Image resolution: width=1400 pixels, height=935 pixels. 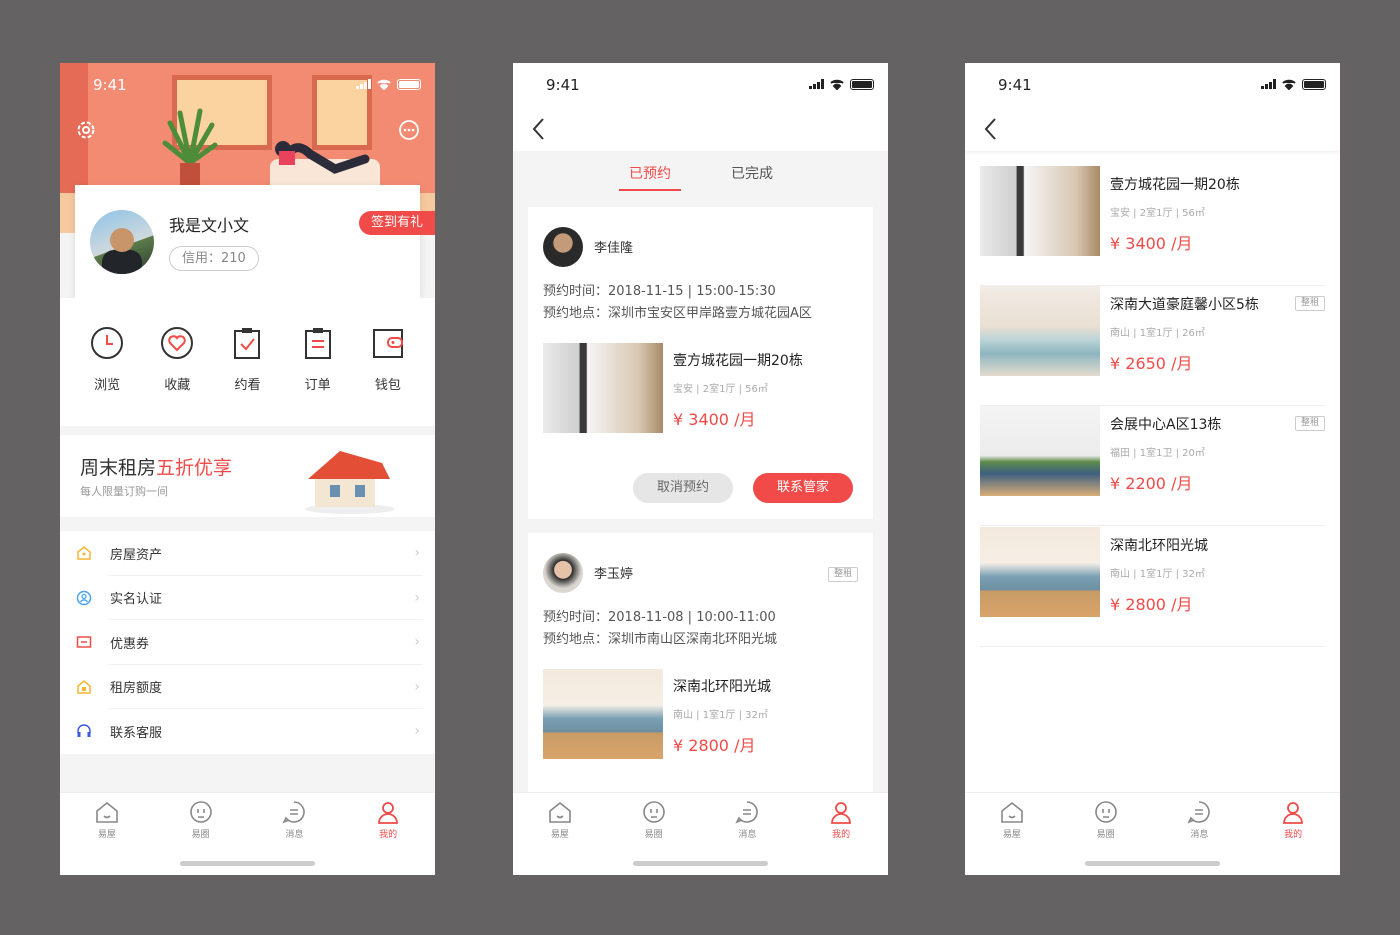 What do you see at coordinates (862, 84) in the screenshot?
I see `battery-icon` at bounding box center [862, 84].